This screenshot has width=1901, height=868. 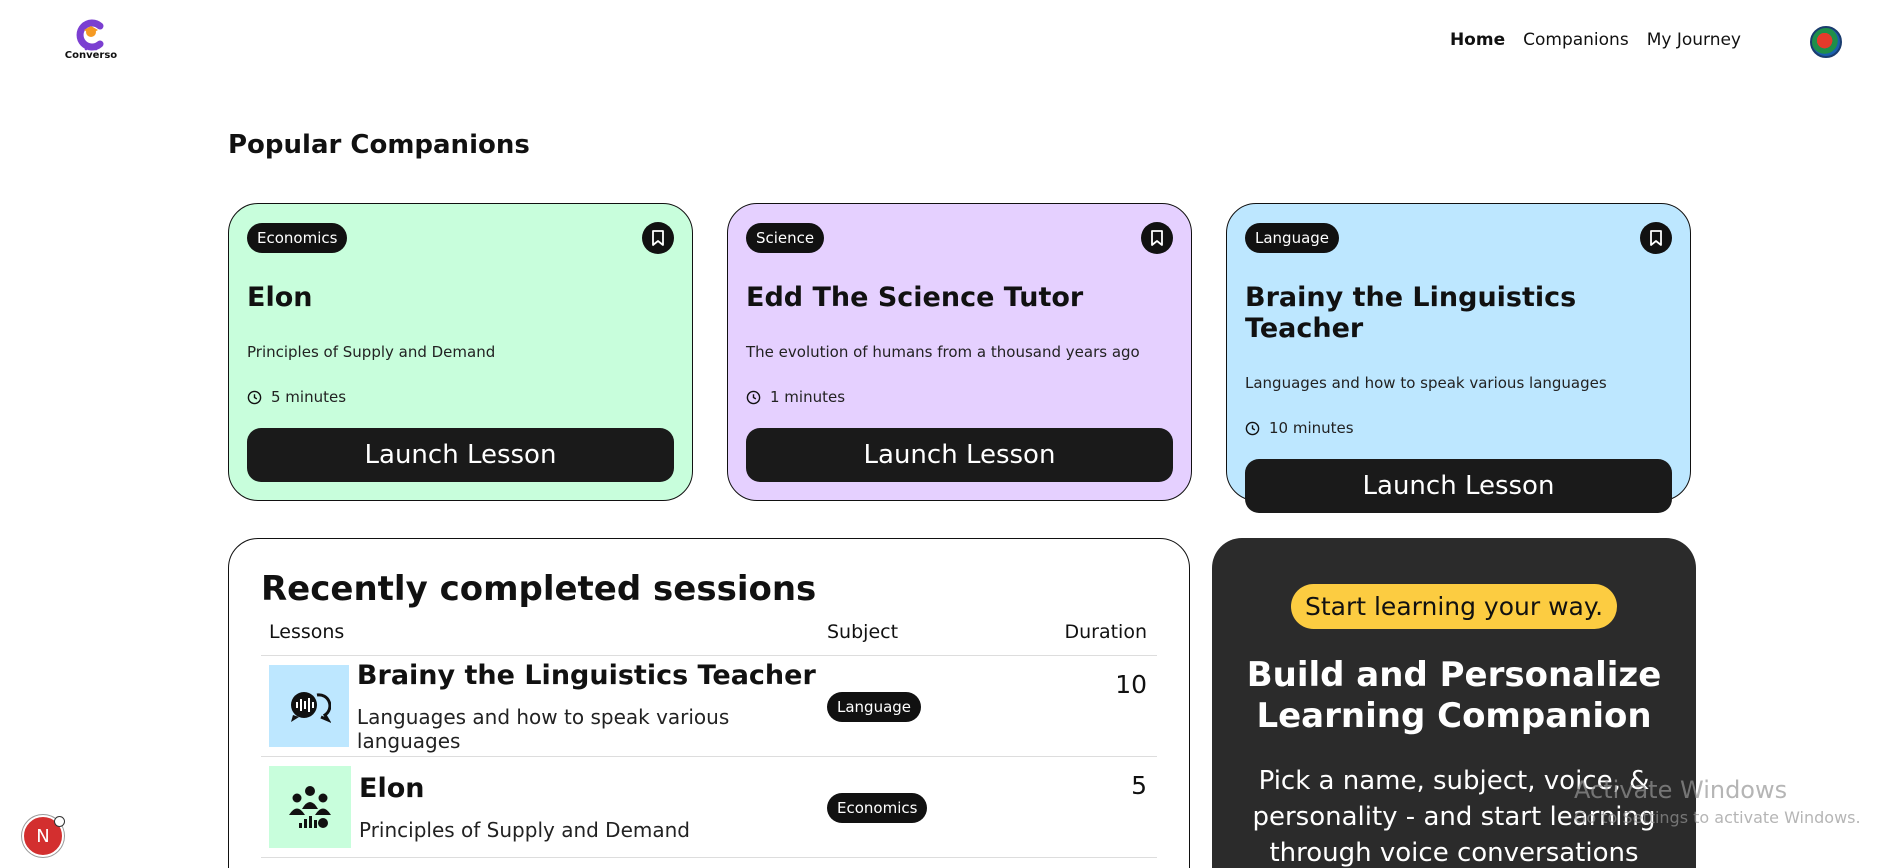 I want to click on nav-home: Home, so click(x=1477, y=40).